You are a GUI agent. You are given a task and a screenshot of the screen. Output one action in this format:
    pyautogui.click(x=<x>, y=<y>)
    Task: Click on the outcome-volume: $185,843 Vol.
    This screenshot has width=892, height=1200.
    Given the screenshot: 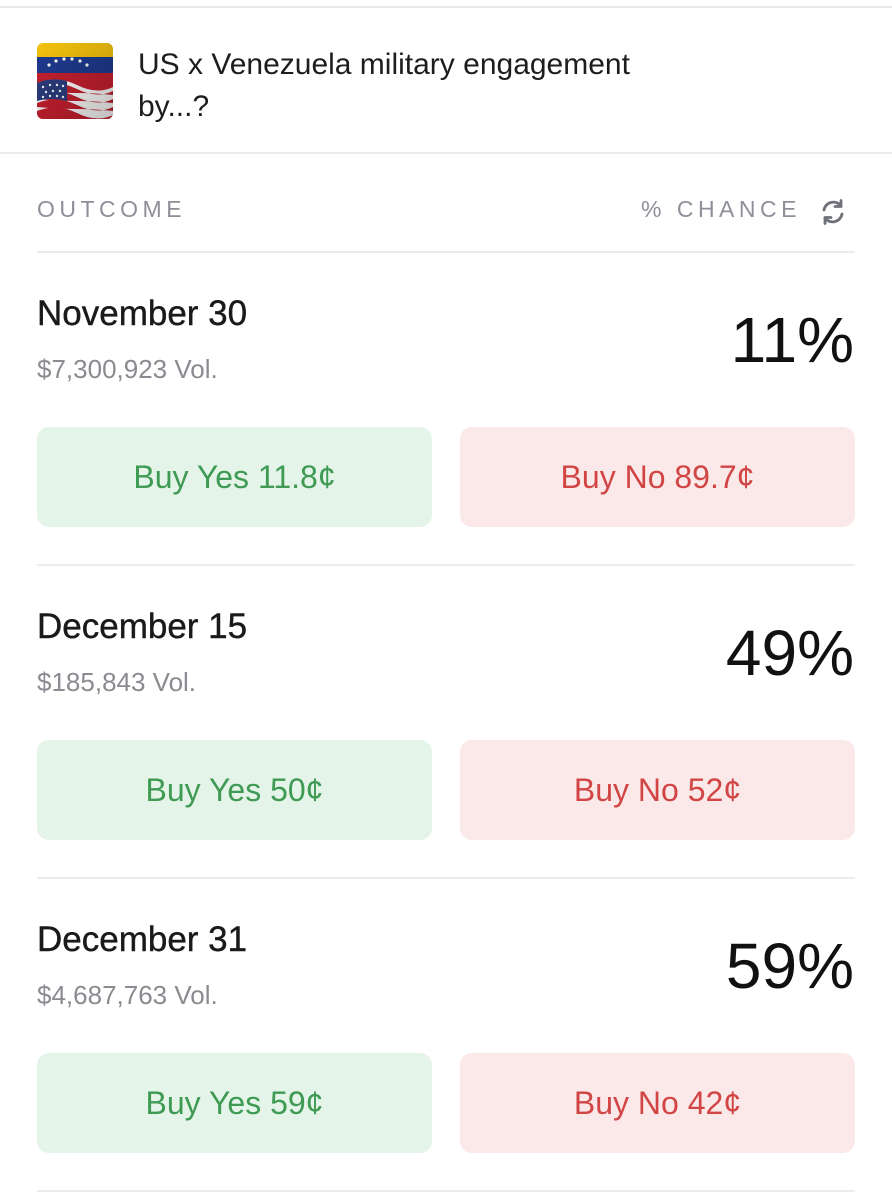 What is the action you would take?
    pyautogui.click(x=117, y=682)
    